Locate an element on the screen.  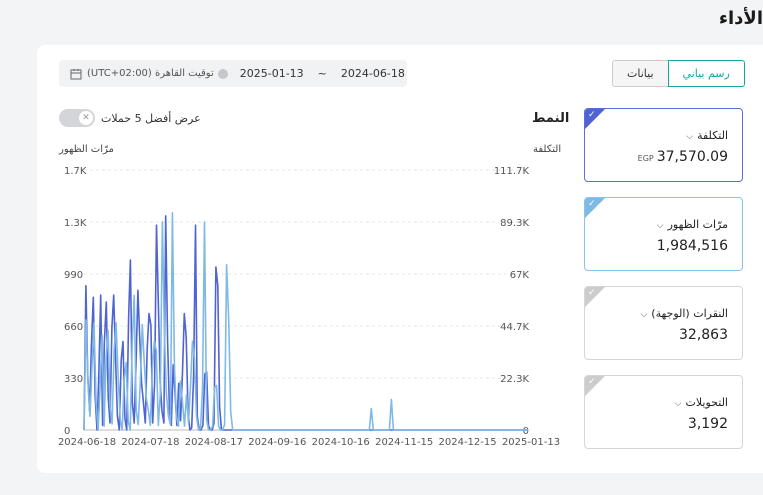
metric-value-text: 3,192 is located at coordinates (707, 424).